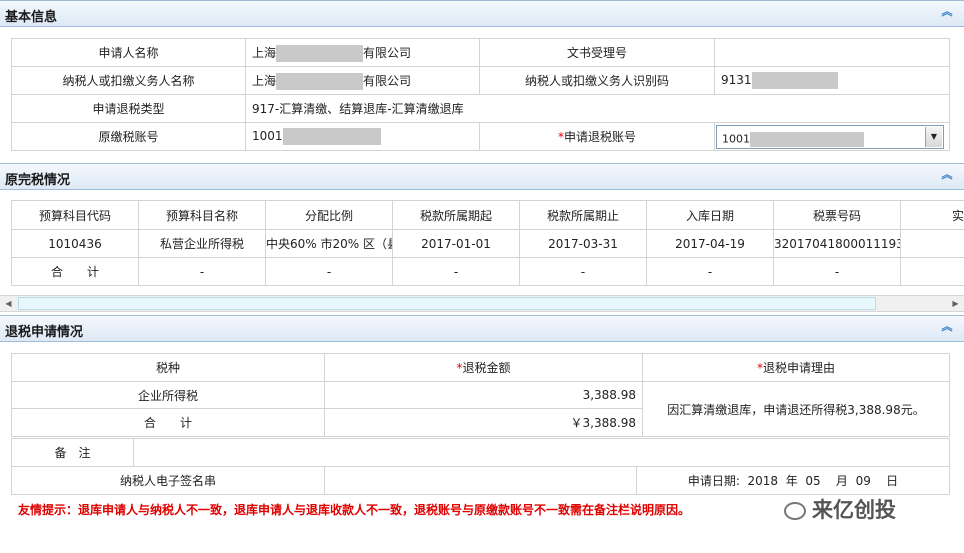 The height and width of the screenshot is (553, 964). What do you see at coordinates (796, 367) in the screenshot?
I see `col-refund-reason: *退税申请理由` at bounding box center [796, 367].